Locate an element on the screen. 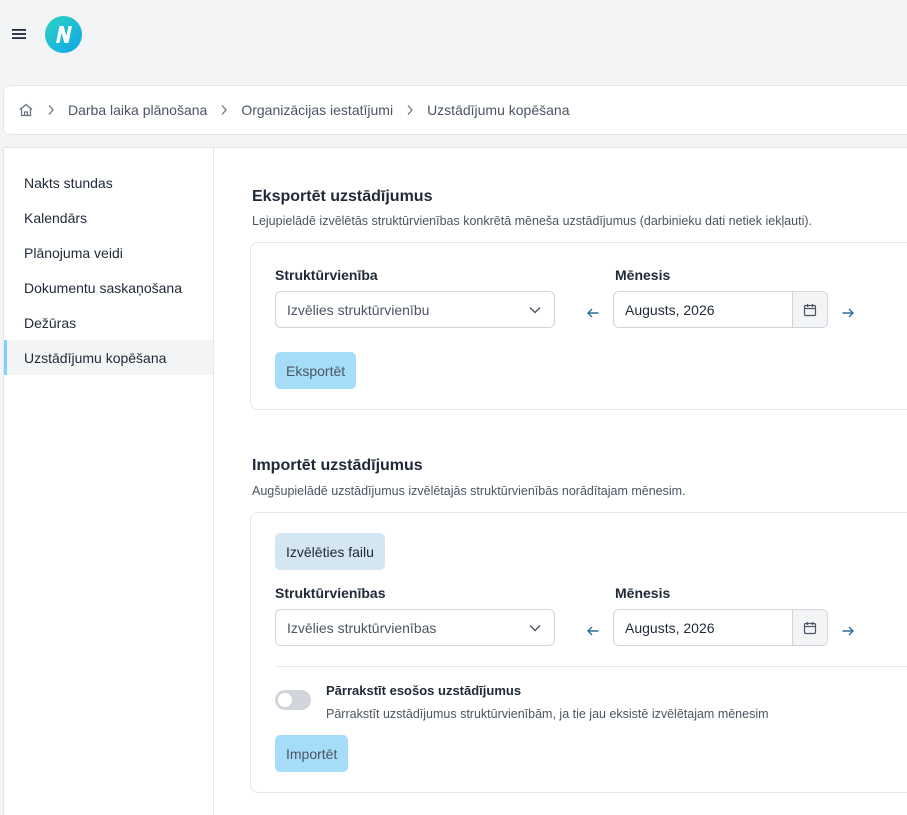 The width and height of the screenshot is (907, 815). export-month-picker: Augusts, 2026 is located at coordinates (720, 309).